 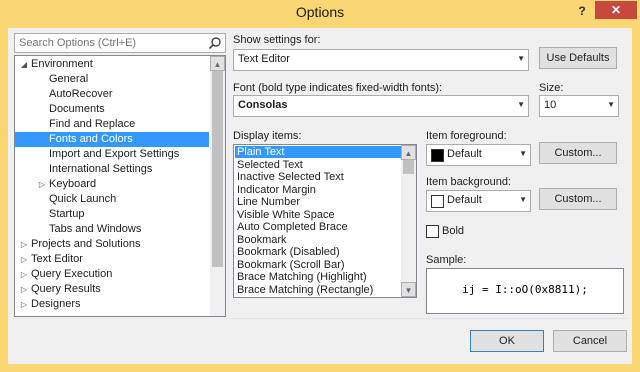 I want to click on display-item: Indicator Margin, so click(x=318, y=190).